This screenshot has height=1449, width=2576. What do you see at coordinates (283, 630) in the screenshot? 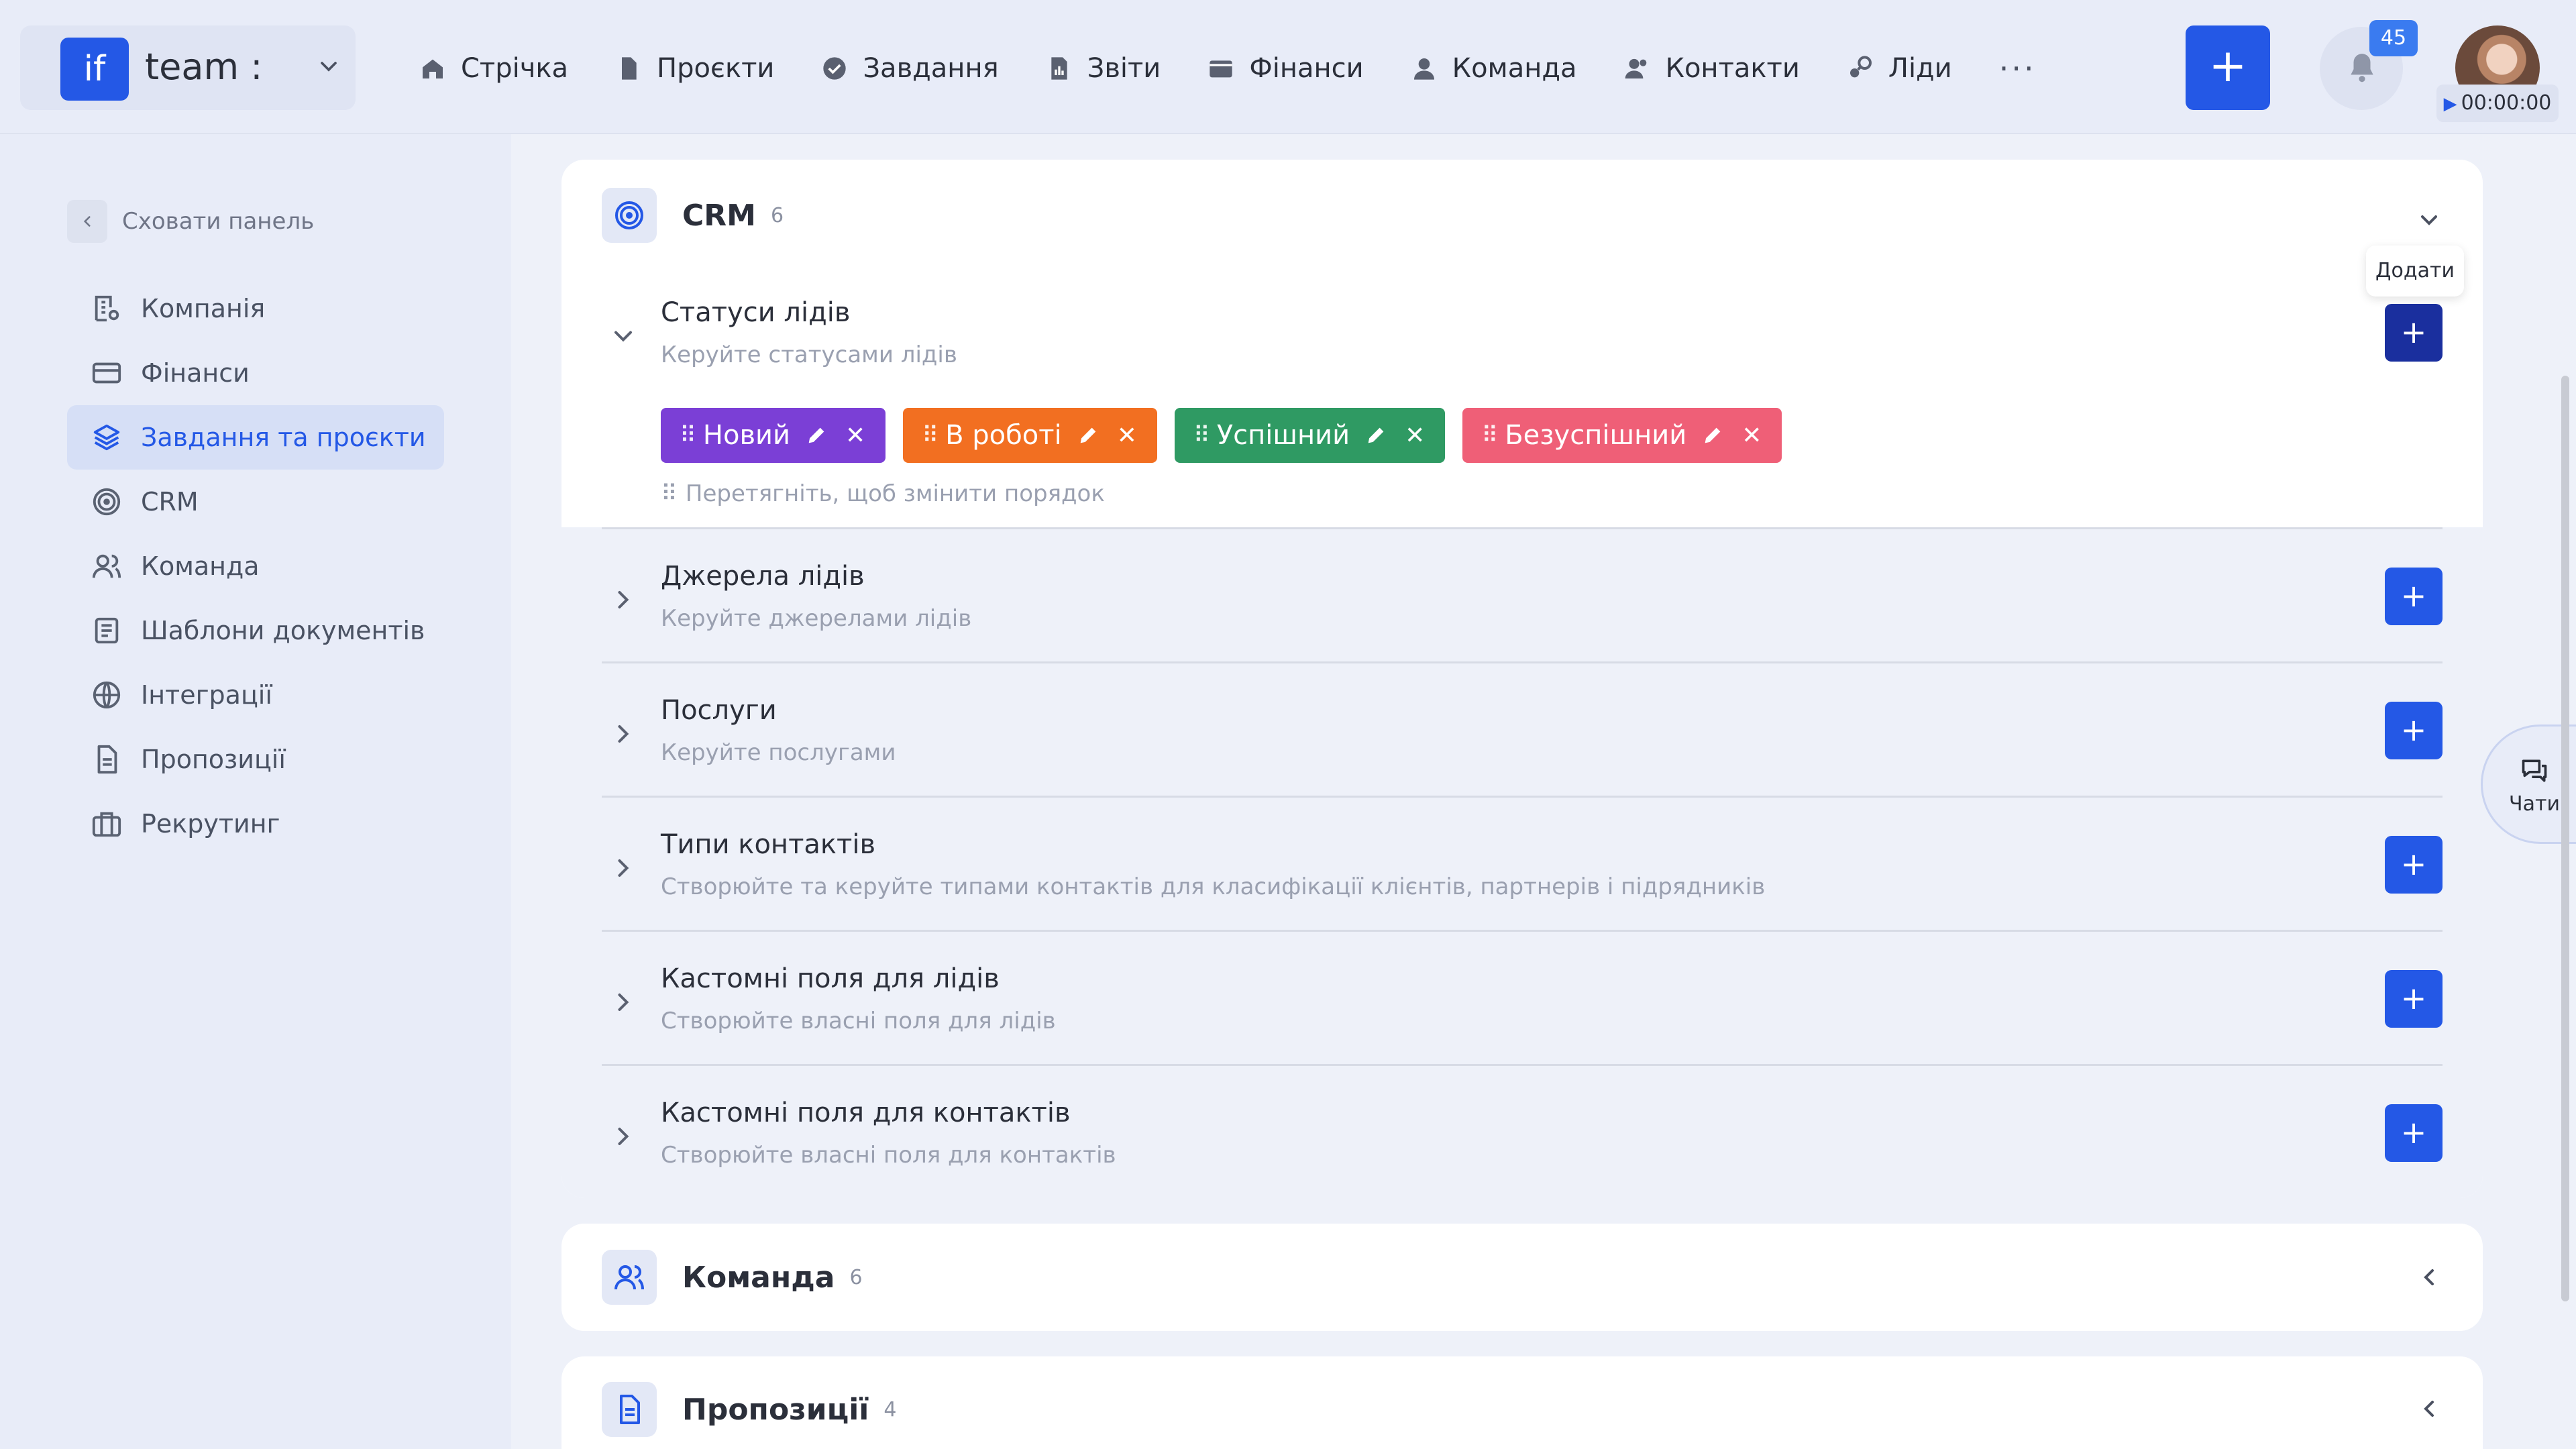
I see `sidebar-item-label: Шаблони документів` at bounding box center [283, 630].